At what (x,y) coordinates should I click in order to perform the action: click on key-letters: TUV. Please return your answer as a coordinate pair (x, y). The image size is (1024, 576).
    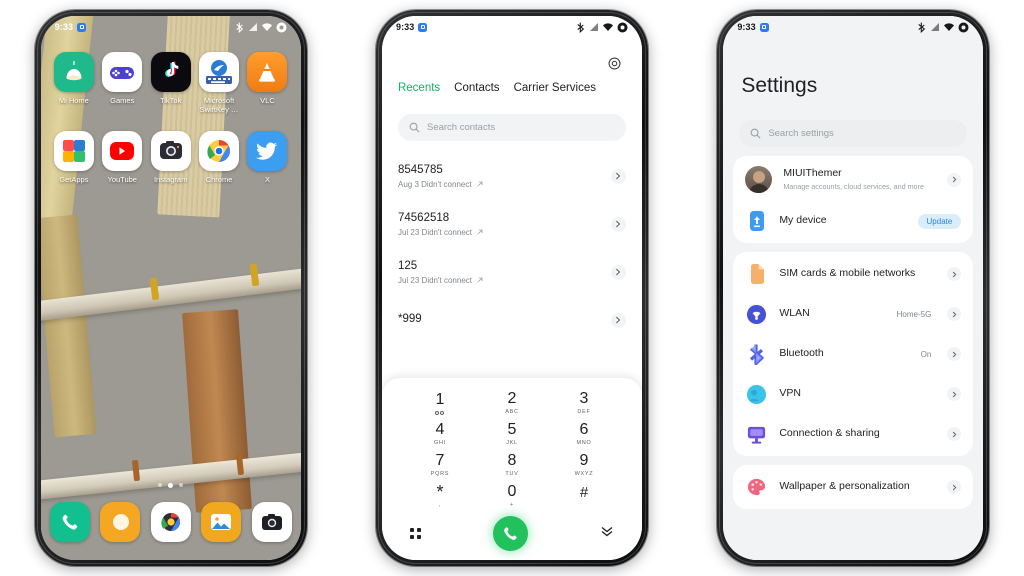
    Looking at the image, I should click on (512, 474).